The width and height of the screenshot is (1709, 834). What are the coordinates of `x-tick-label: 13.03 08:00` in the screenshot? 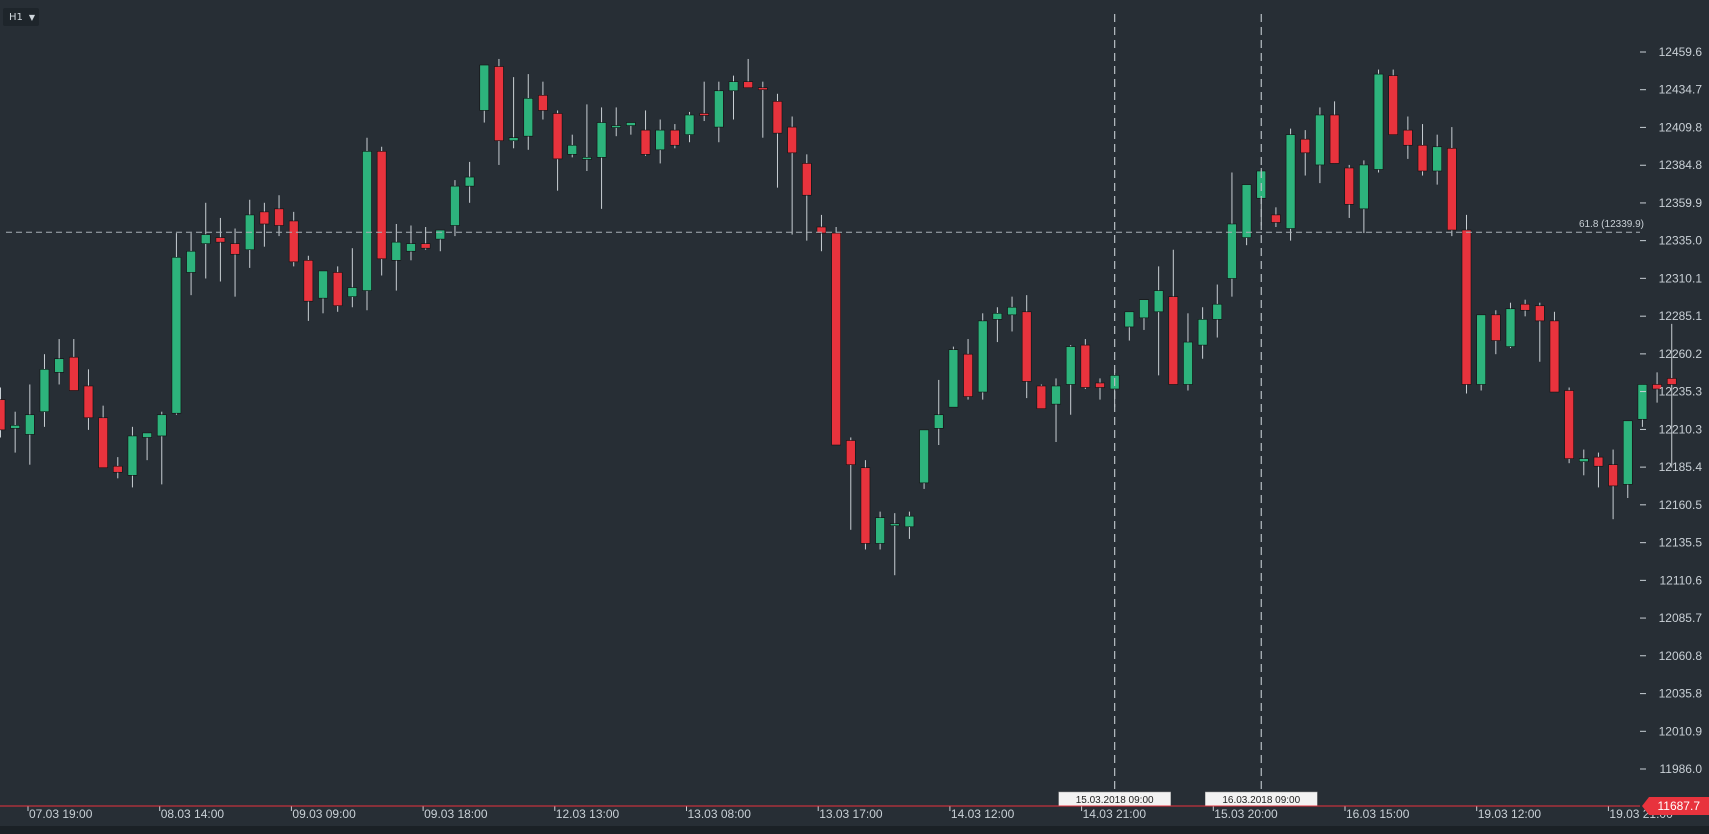 It's located at (720, 814).